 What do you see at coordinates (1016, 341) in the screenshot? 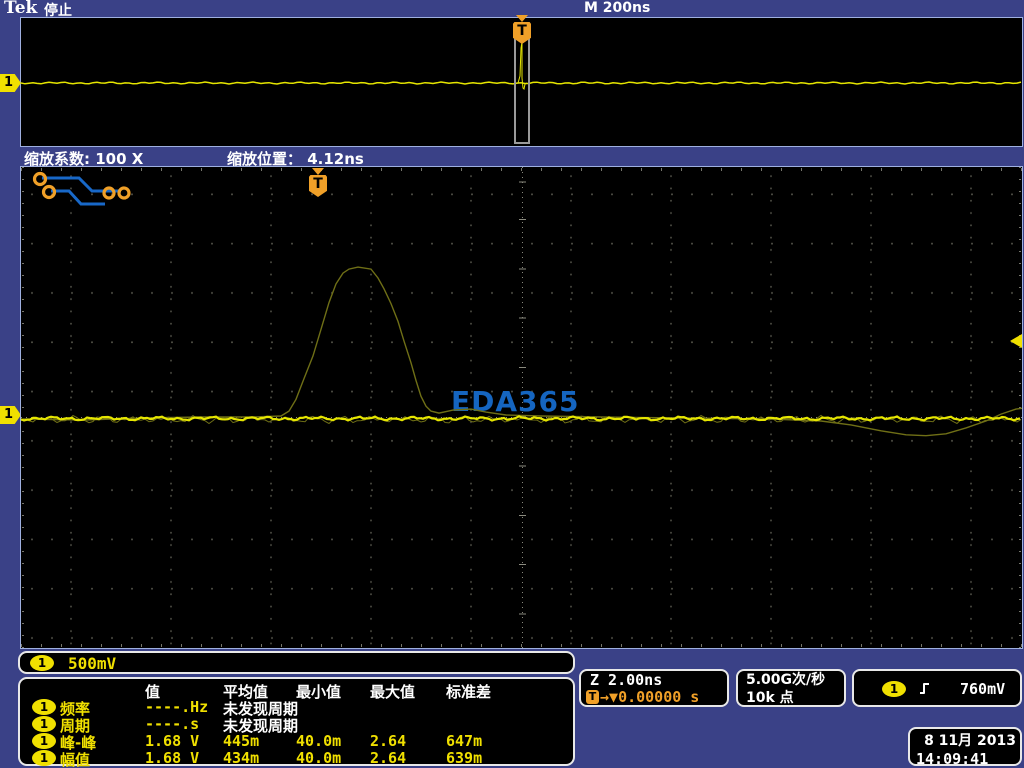
I see `trigger-level-arrow-icon` at bounding box center [1016, 341].